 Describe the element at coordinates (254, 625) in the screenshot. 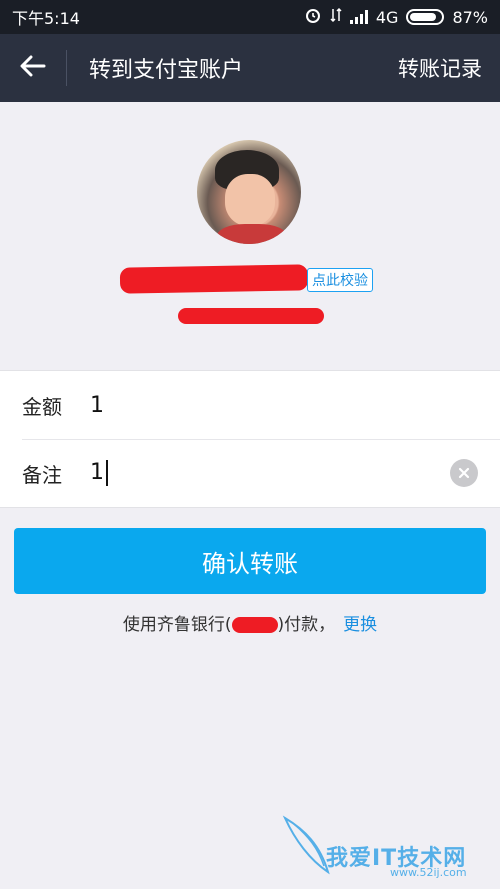

I see `redacted-card-number` at that location.